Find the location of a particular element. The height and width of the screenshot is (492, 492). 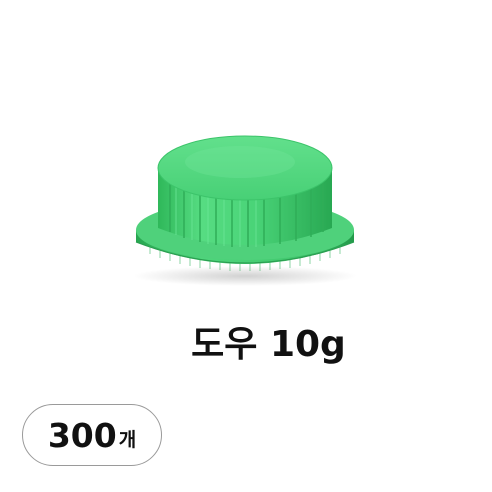

quantity-badge: 300 개 is located at coordinates (92, 435).